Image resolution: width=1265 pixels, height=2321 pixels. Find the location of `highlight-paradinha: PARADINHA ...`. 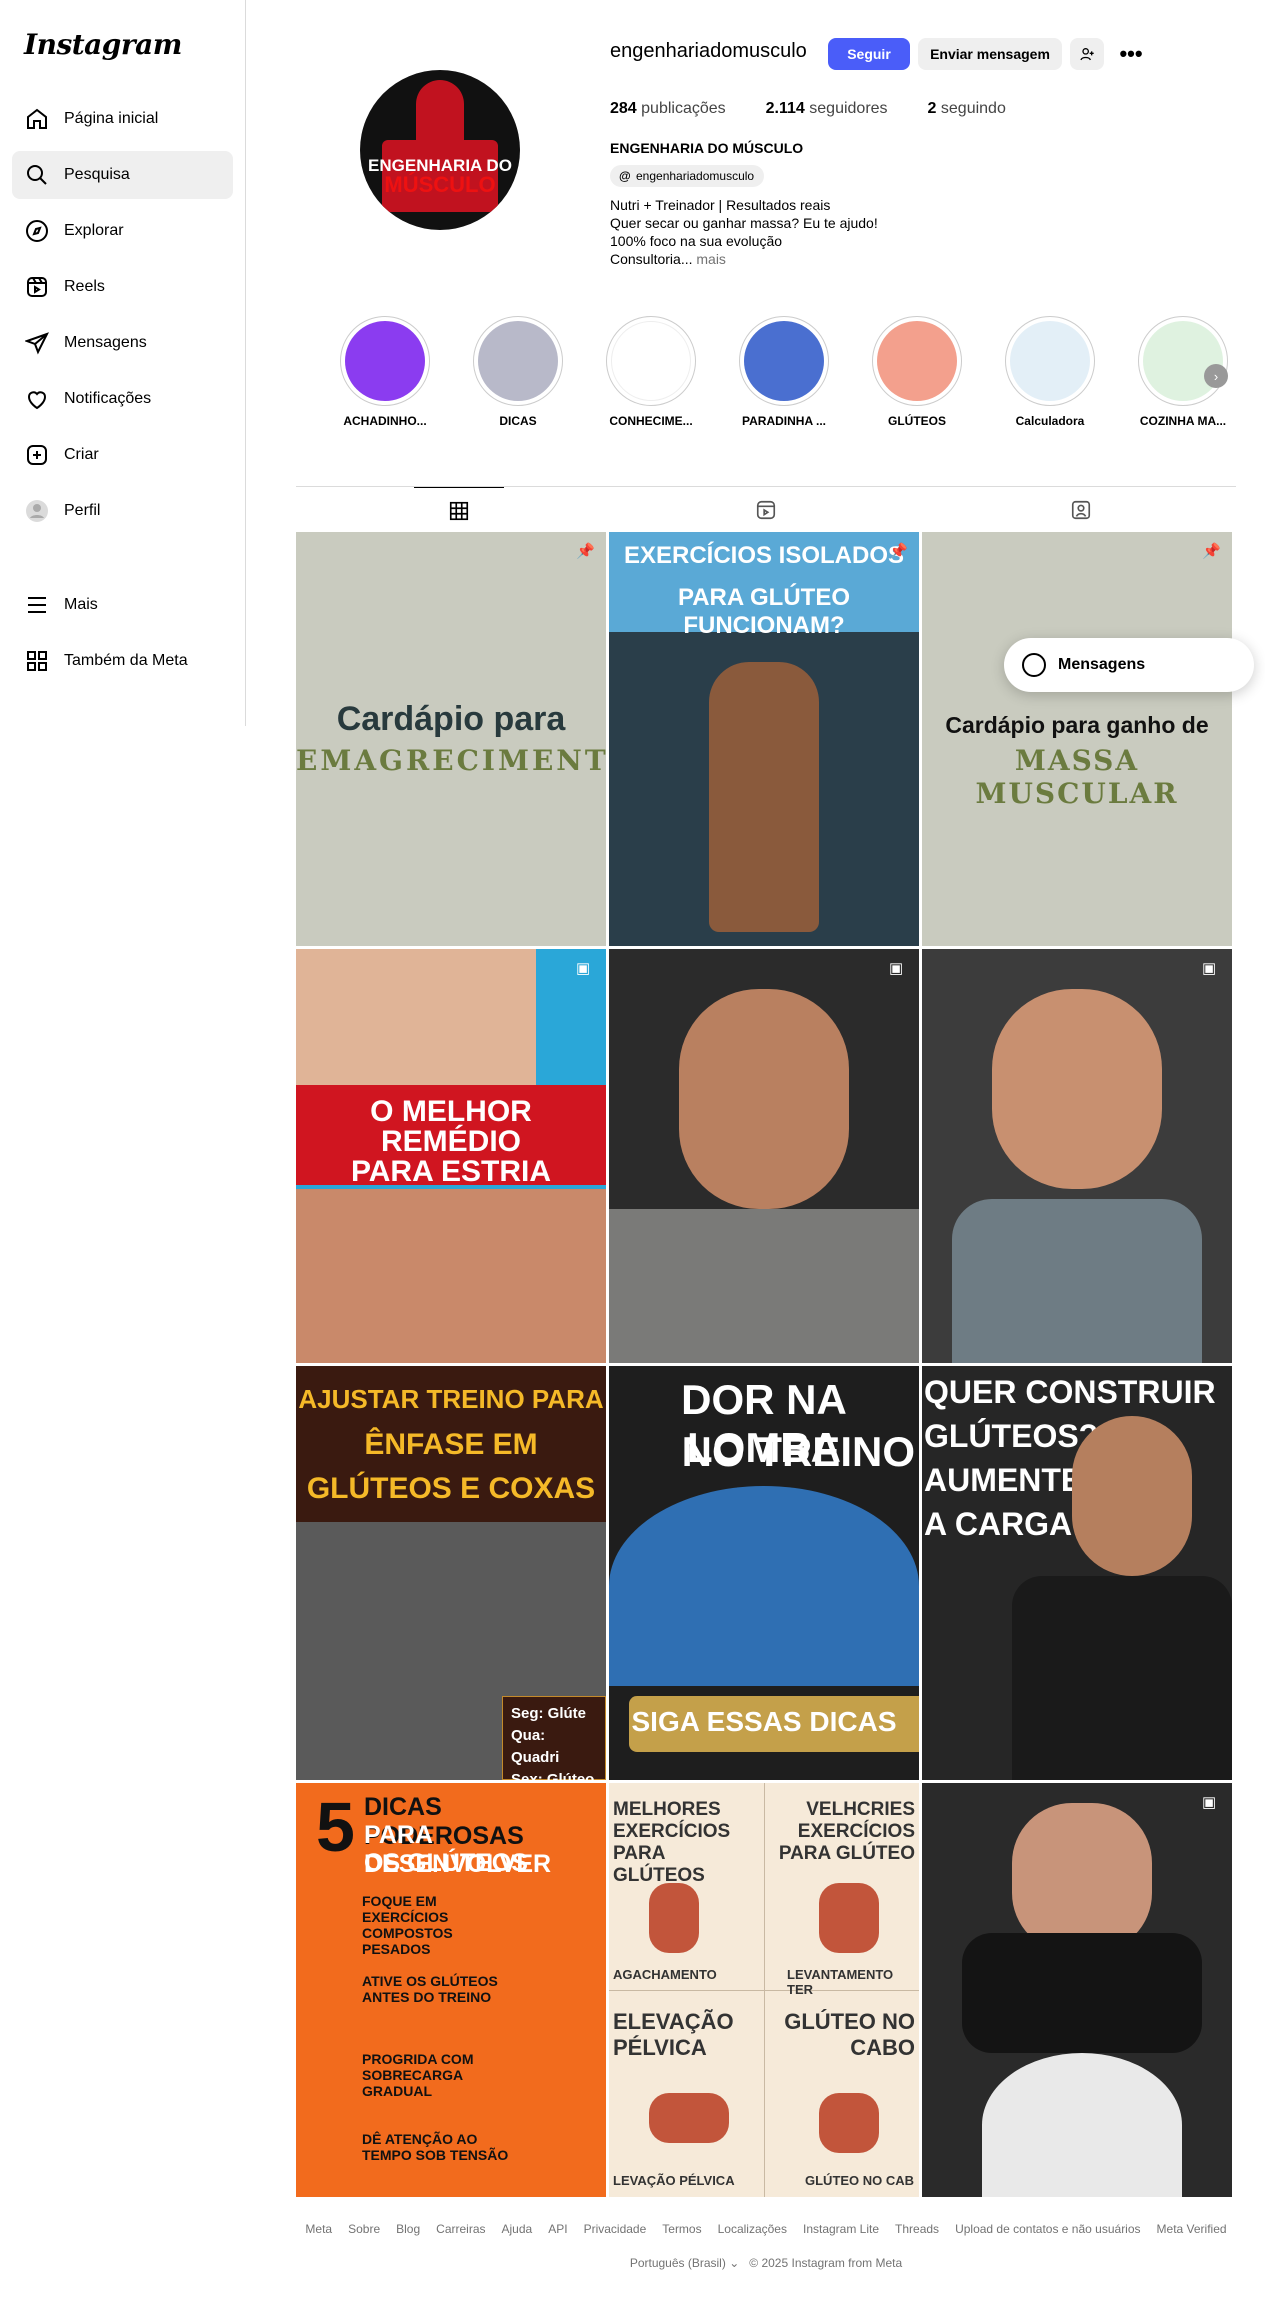

highlight-paradinha: PARADINHA ... is located at coordinates (784, 372).